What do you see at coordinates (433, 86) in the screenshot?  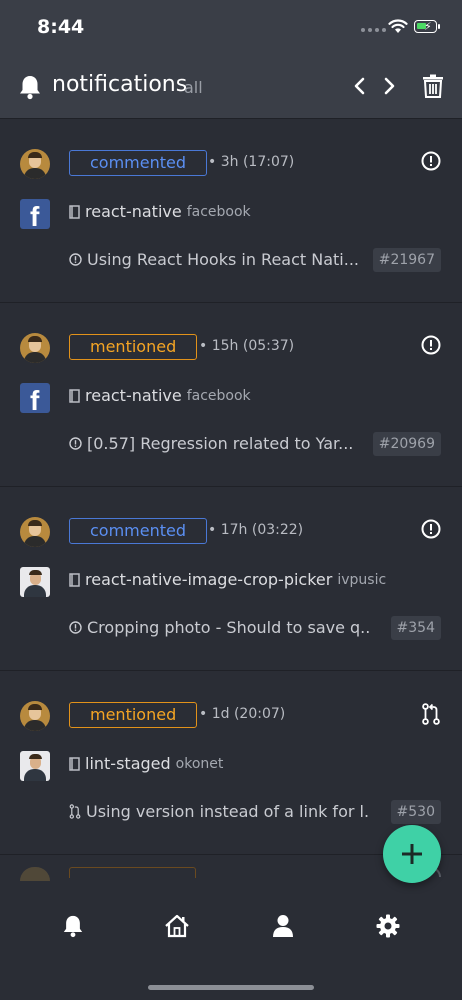 I see `trash-icon` at bounding box center [433, 86].